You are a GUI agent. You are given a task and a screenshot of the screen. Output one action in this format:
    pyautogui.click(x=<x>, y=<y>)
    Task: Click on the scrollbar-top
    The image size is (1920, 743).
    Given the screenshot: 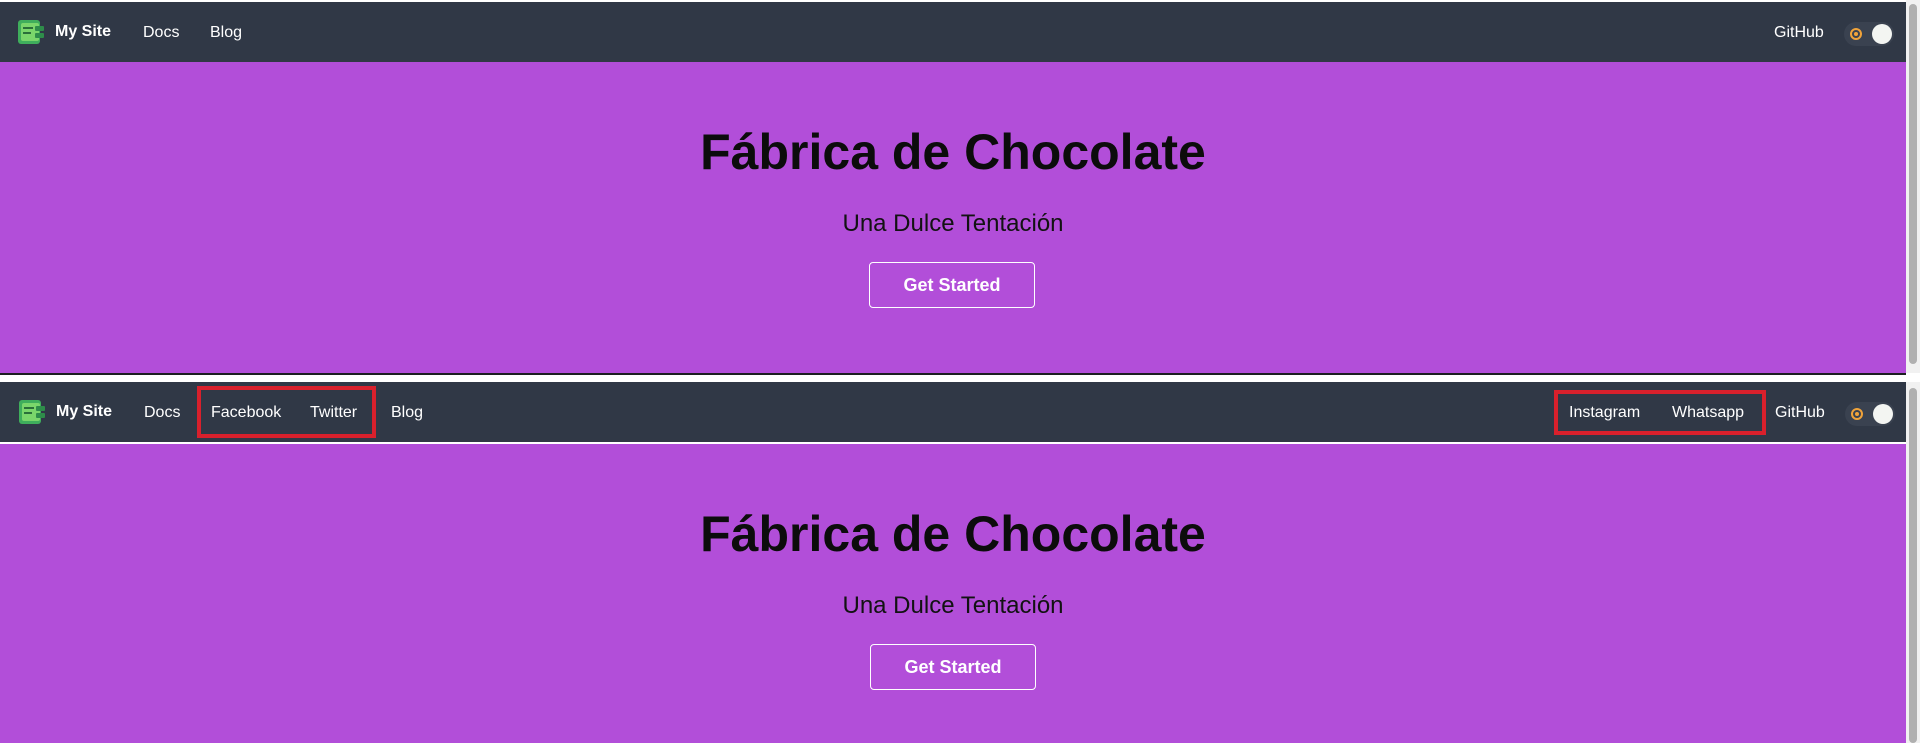 What is the action you would take?
    pyautogui.click(x=1913, y=186)
    